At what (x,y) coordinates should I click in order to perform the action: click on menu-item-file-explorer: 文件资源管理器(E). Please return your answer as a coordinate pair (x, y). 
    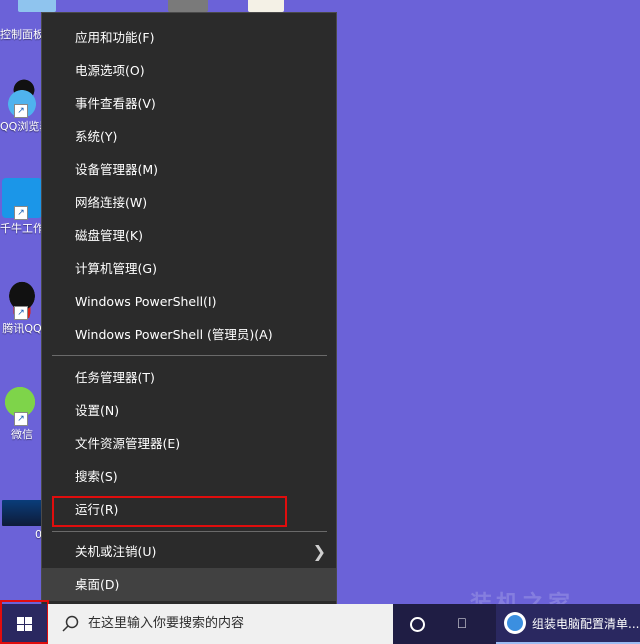
    Looking at the image, I should click on (189, 443).